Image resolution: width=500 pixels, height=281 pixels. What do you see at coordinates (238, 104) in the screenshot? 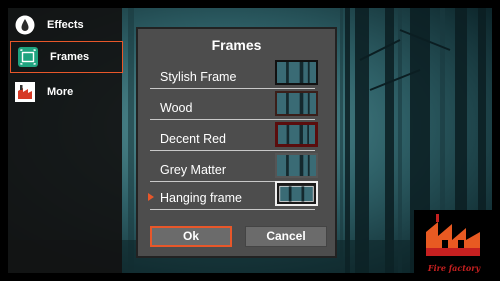
I see `frame-option-wood: Wood` at bounding box center [238, 104].